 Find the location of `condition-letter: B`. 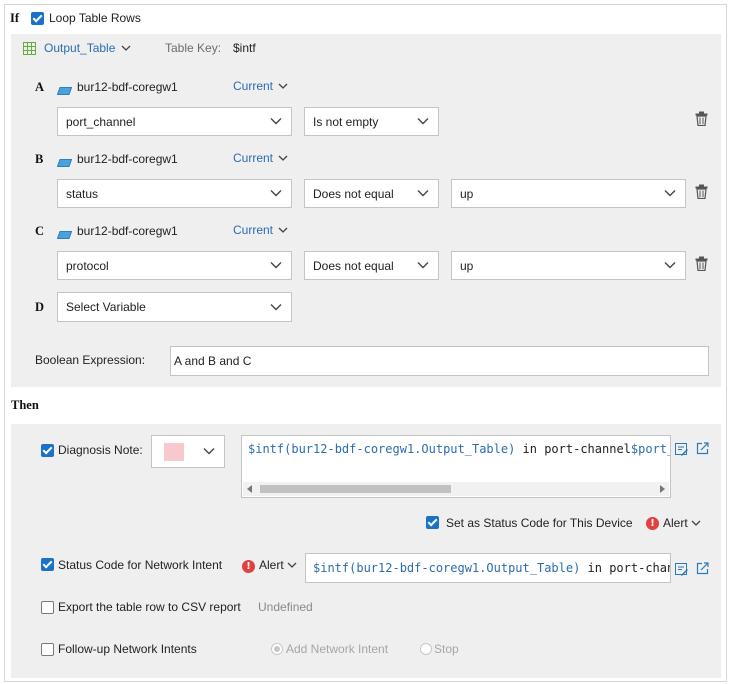

condition-letter: B is located at coordinates (39, 159).